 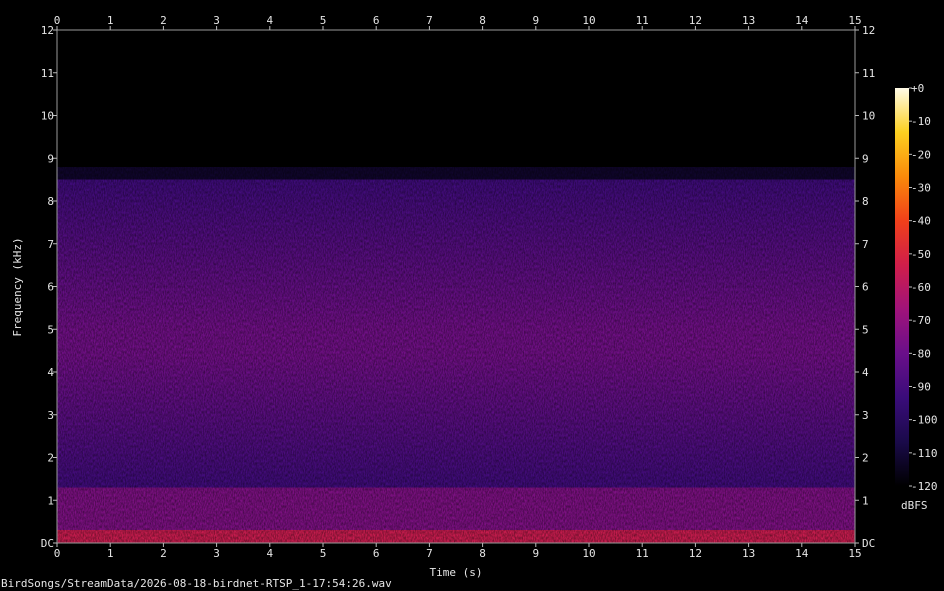 I want to click on colorbar-tick-label: -20, so click(x=921, y=154).